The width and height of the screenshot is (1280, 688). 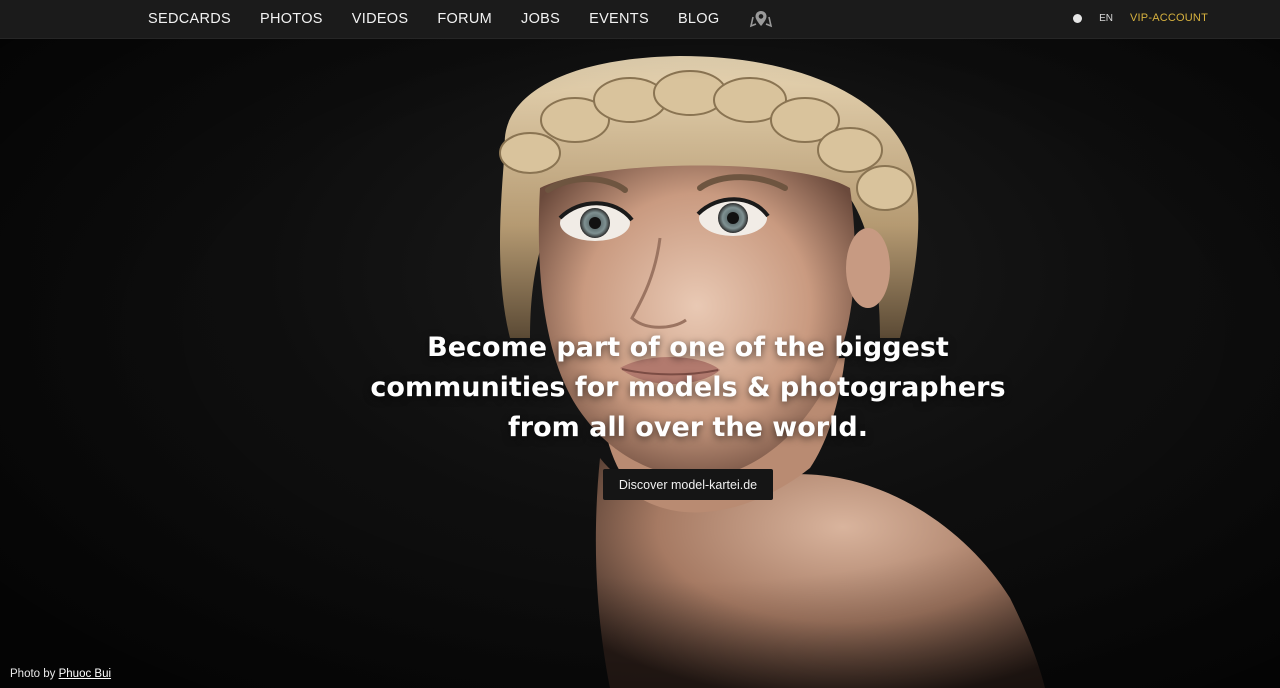 What do you see at coordinates (1106, 18) in the screenshot?
I see `language-switch: EN` at bounding box center [1106, 18].